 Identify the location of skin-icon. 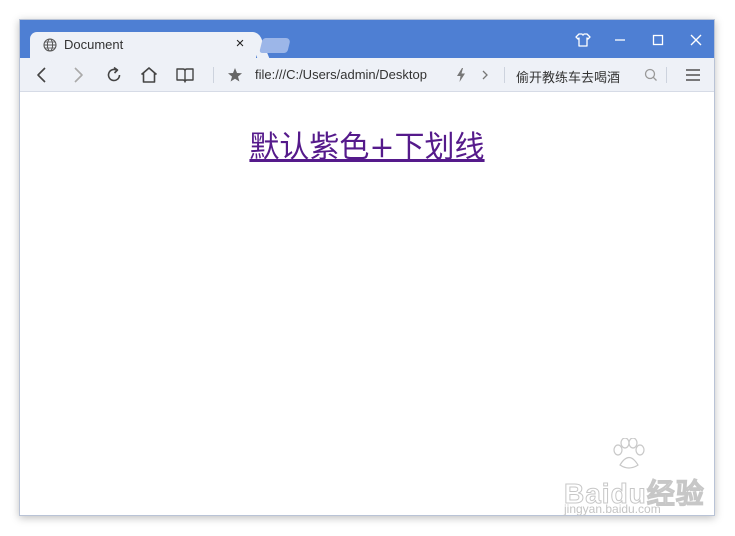
(583, 40).